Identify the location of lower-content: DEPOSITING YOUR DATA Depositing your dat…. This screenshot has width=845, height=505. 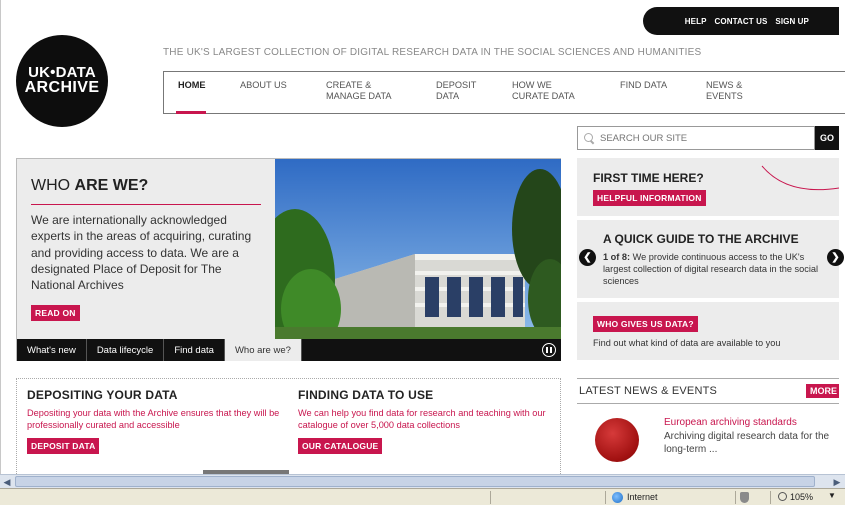
(288, 426).